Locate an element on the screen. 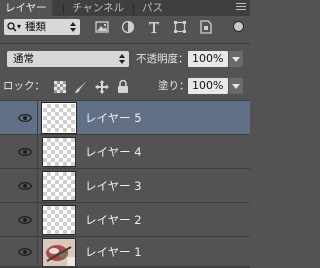 Image resolution: width=320 pixels, height=268 pixels. lock-transparent-icon is located at coordinates (60, 87).